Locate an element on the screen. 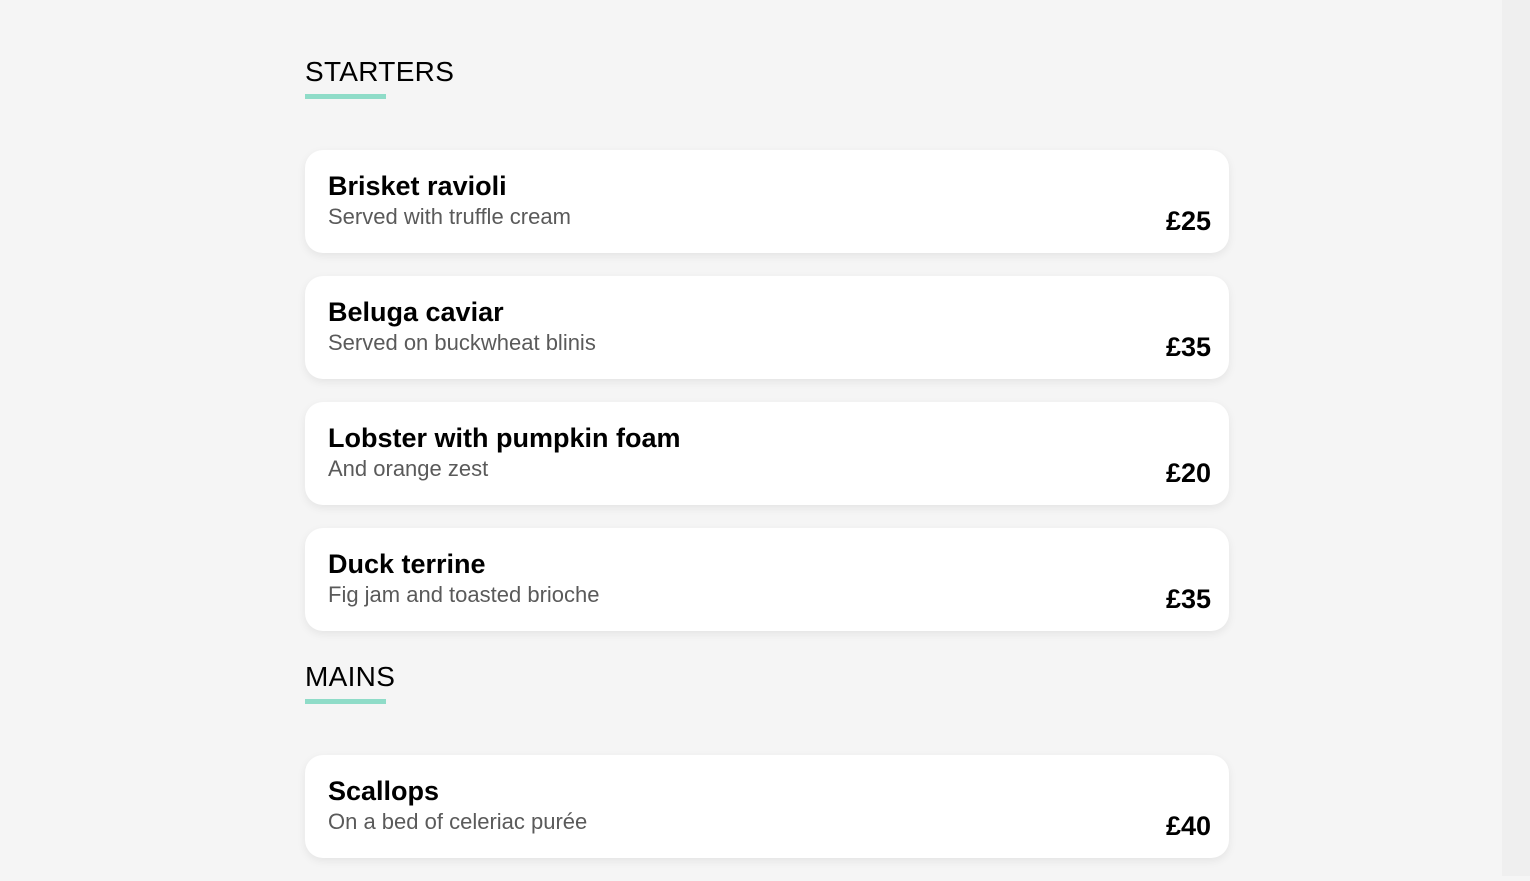 This screenshot has height=881, width=1530. item-description: Served on buckwheat blinis is located at coordinates (462, 342).